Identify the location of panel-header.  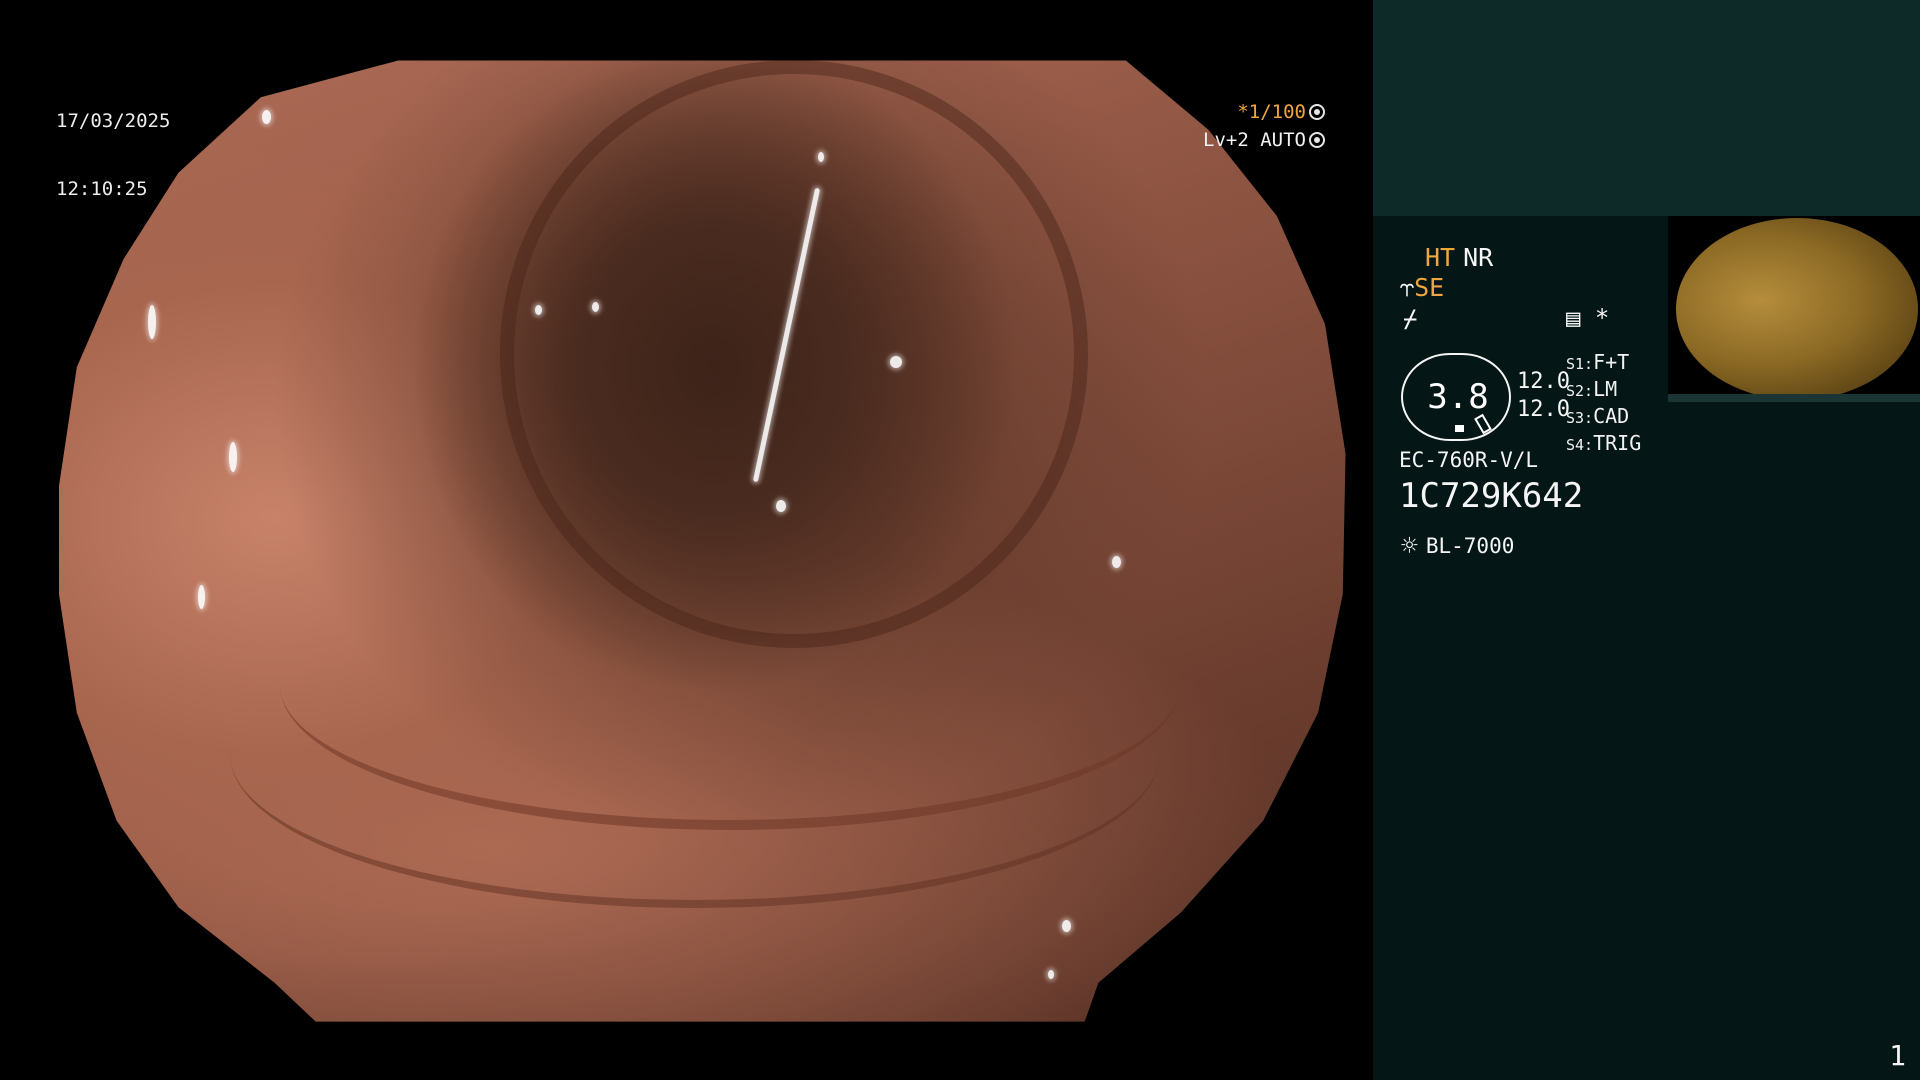
(1646, 108).